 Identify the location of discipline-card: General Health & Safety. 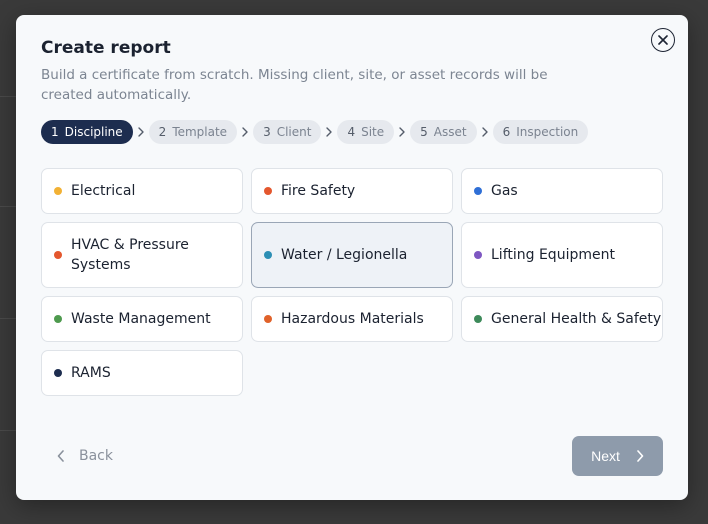
(562, 319).